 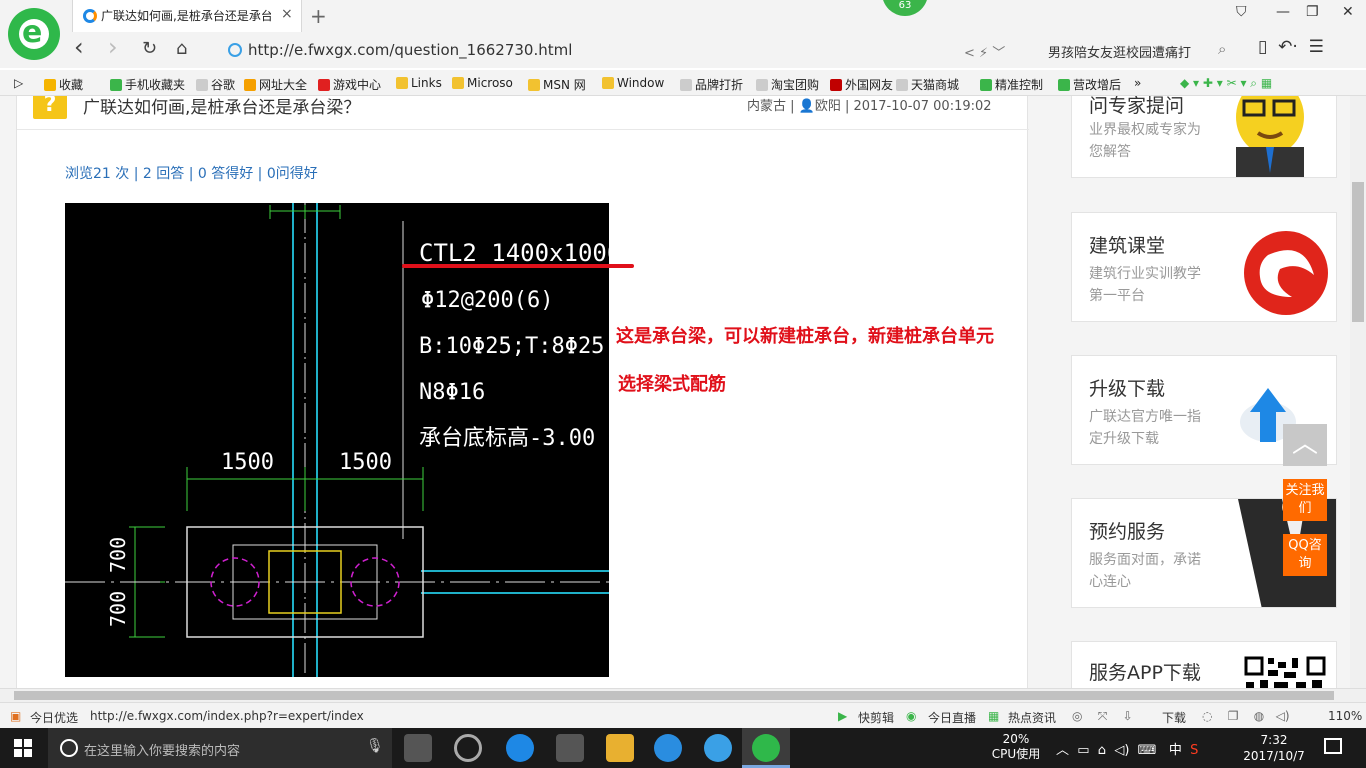 What do you see at coordinates (952, 717) in the screenshot?
I see `status-item-live: 今日直播` at bounding box center [952, 717].